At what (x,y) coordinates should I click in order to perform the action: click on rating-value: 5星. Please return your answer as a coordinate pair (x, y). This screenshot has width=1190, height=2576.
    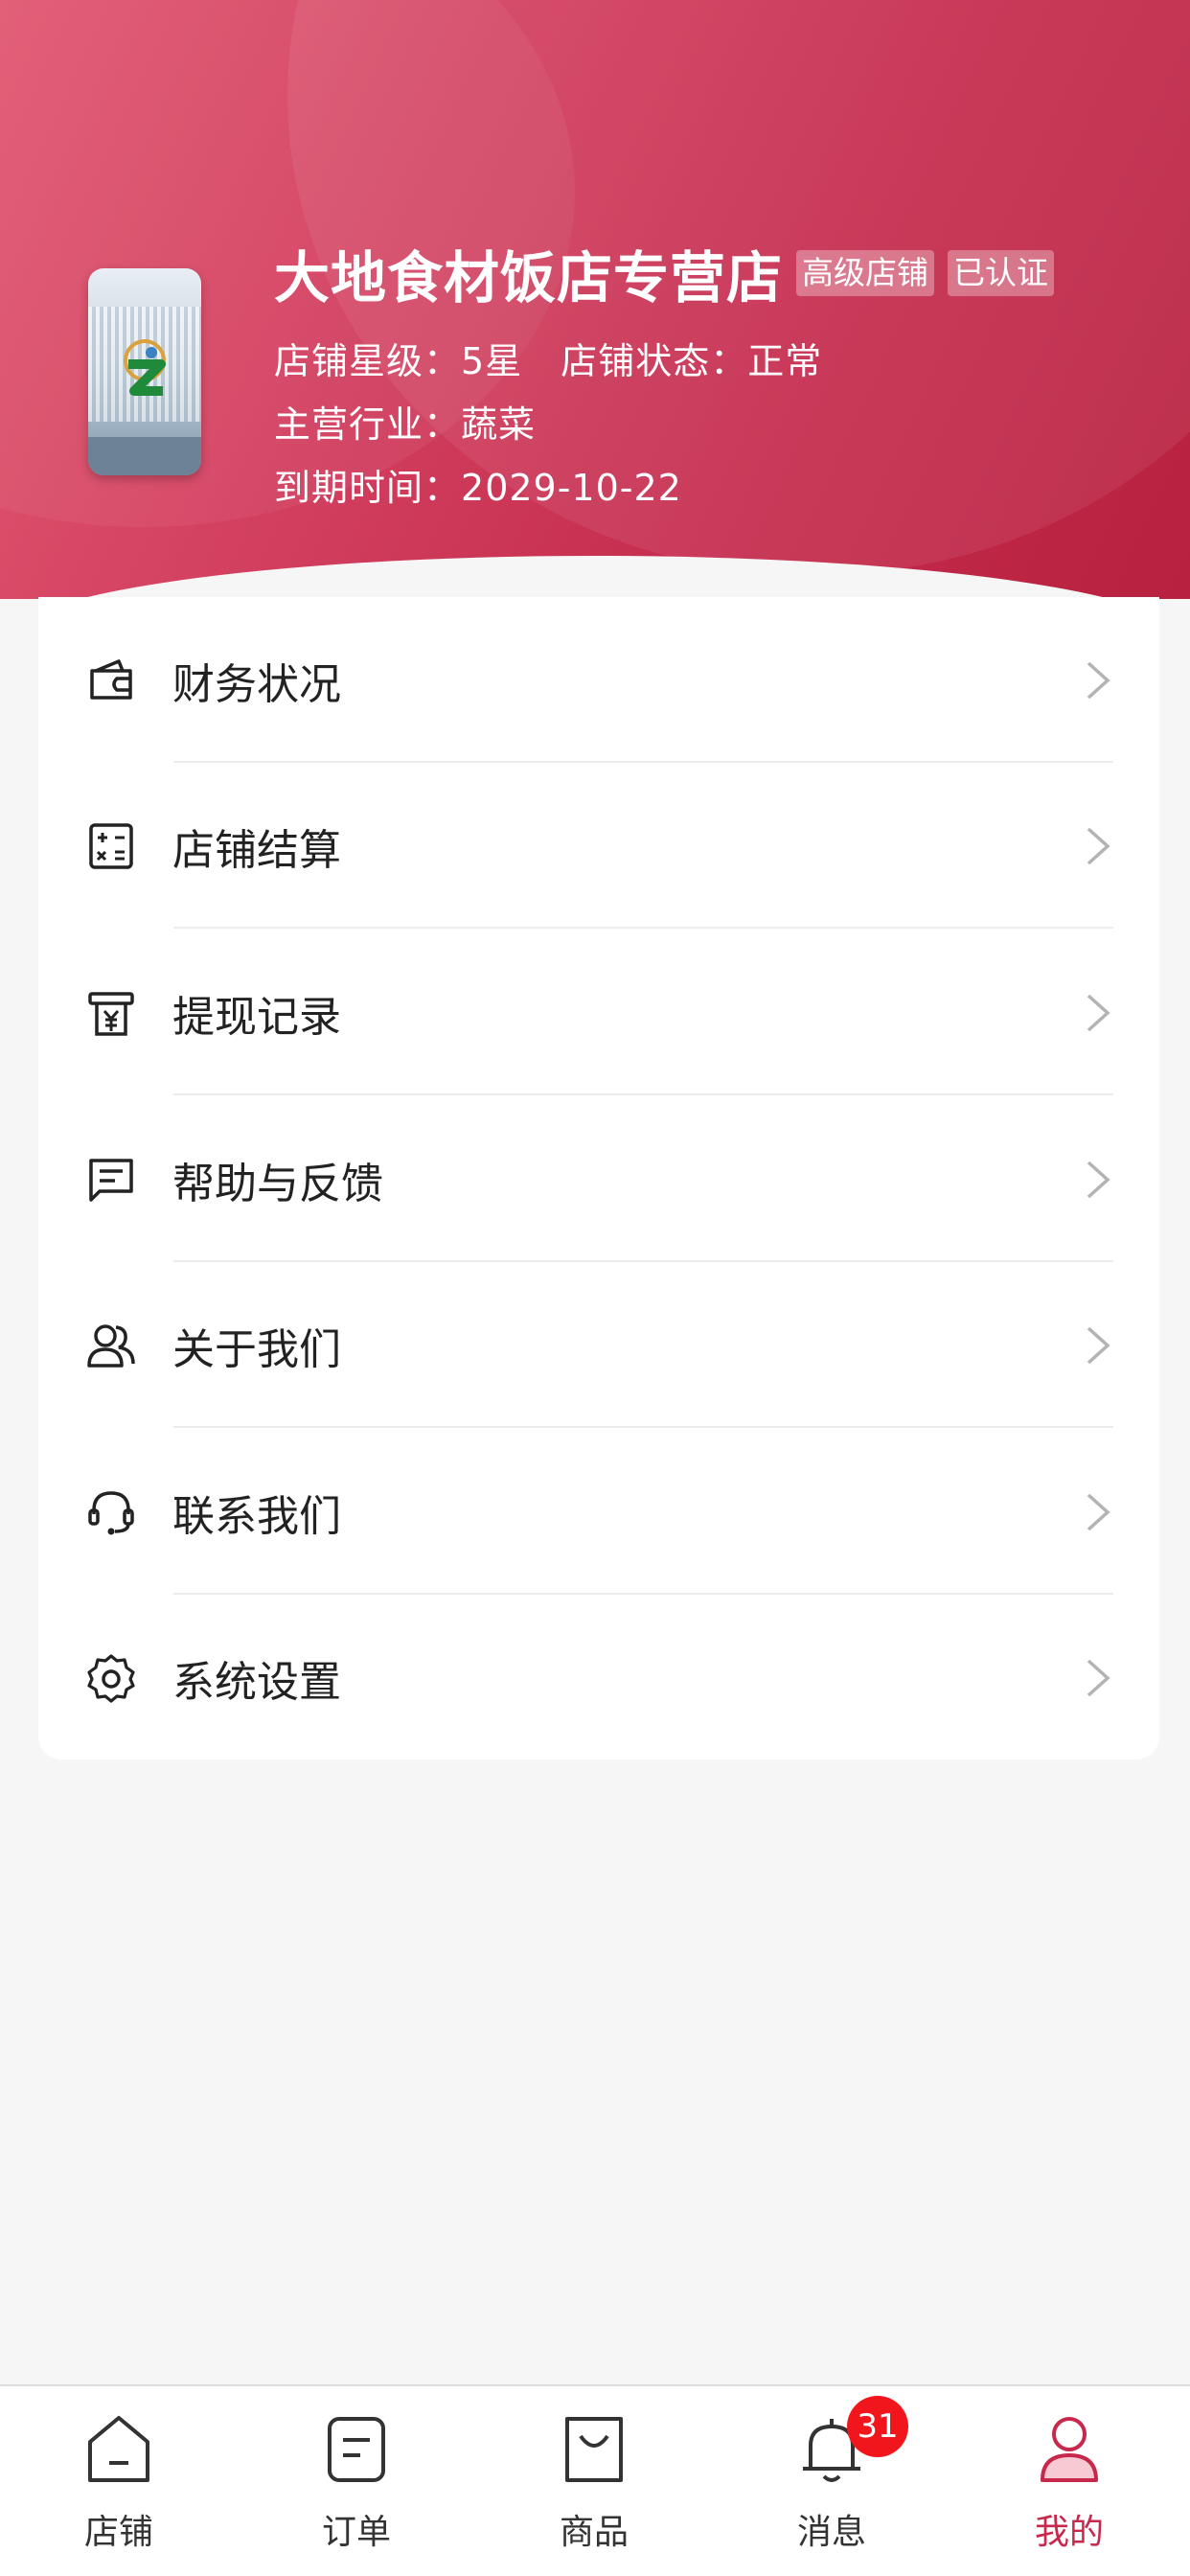
    Looking at the image, I should click on (492, 361).